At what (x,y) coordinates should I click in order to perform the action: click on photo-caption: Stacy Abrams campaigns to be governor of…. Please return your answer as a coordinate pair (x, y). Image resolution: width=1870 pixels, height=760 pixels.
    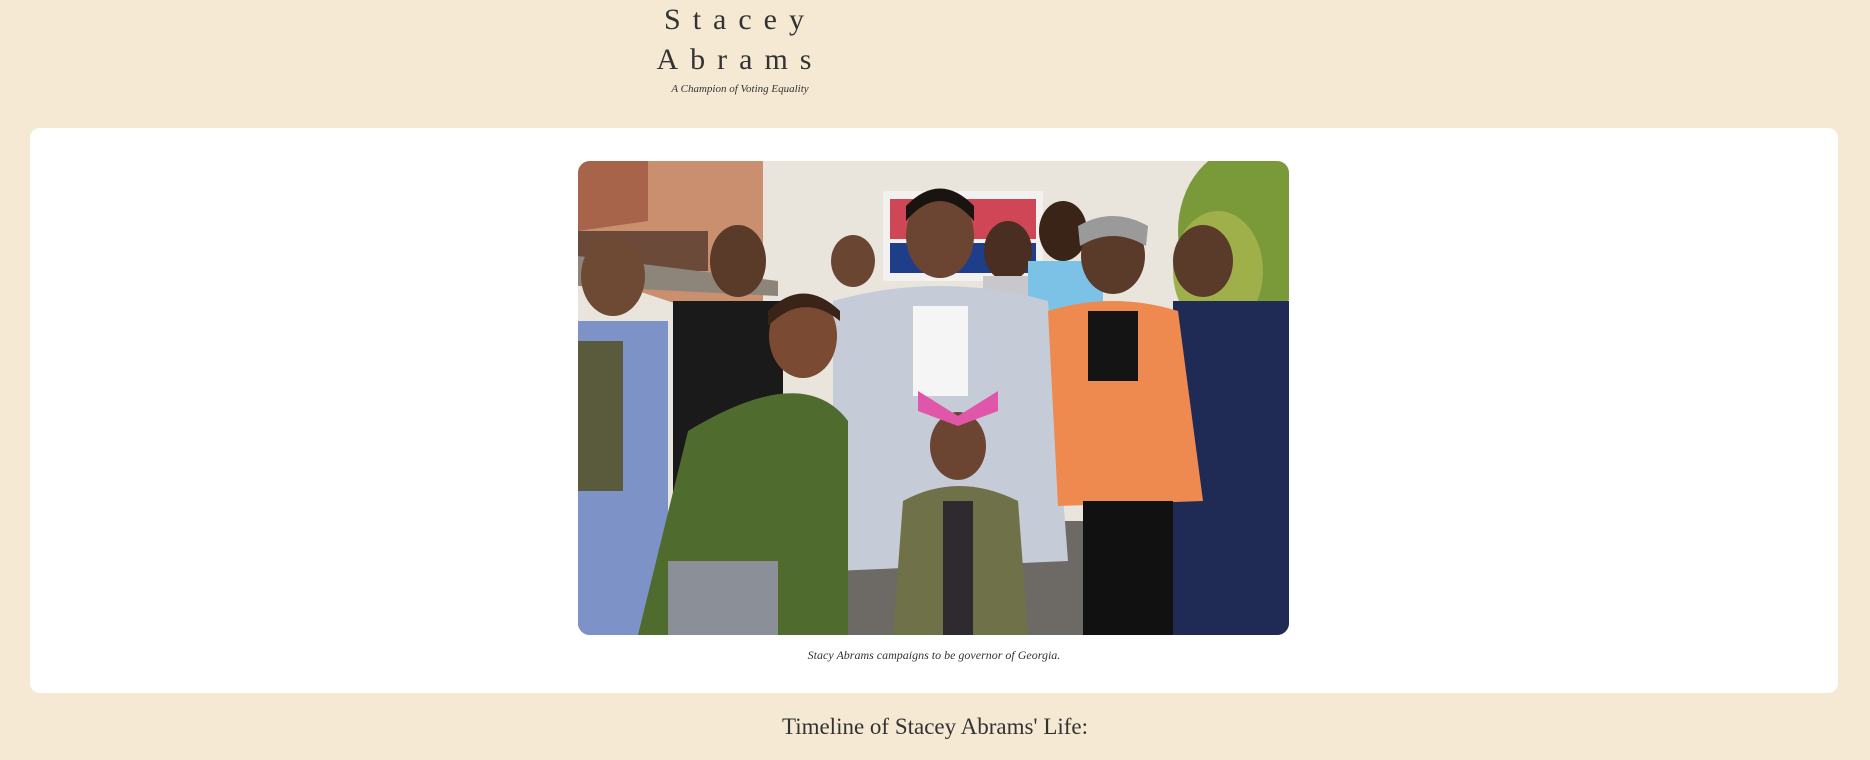
    Looking at the image, I should click on (934, 655).